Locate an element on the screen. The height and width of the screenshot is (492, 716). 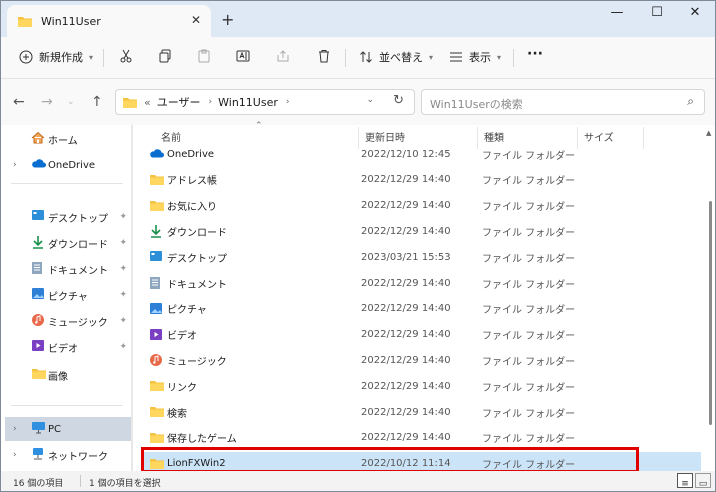
cut-button is located at coordinates (126, 56).